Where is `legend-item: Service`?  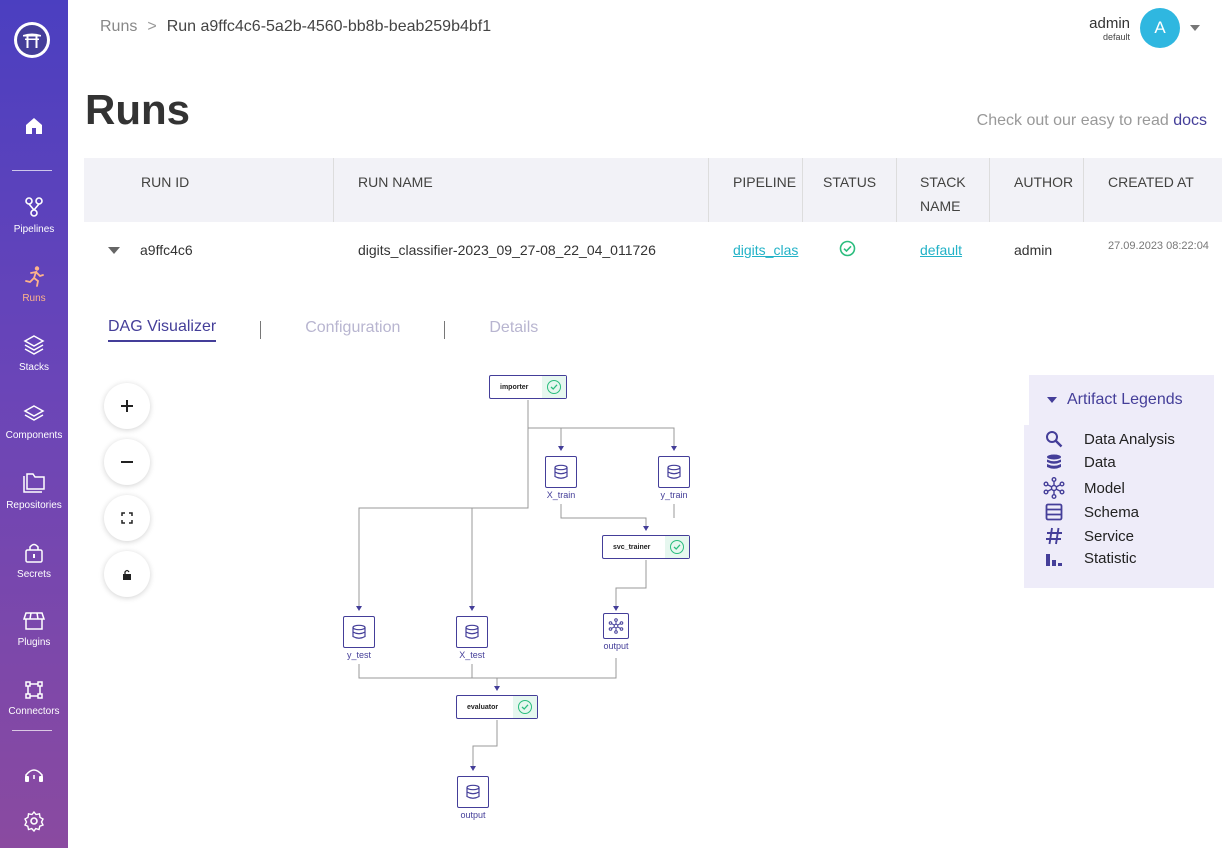 legend-item: Service is located at coordinates (1088, 536).